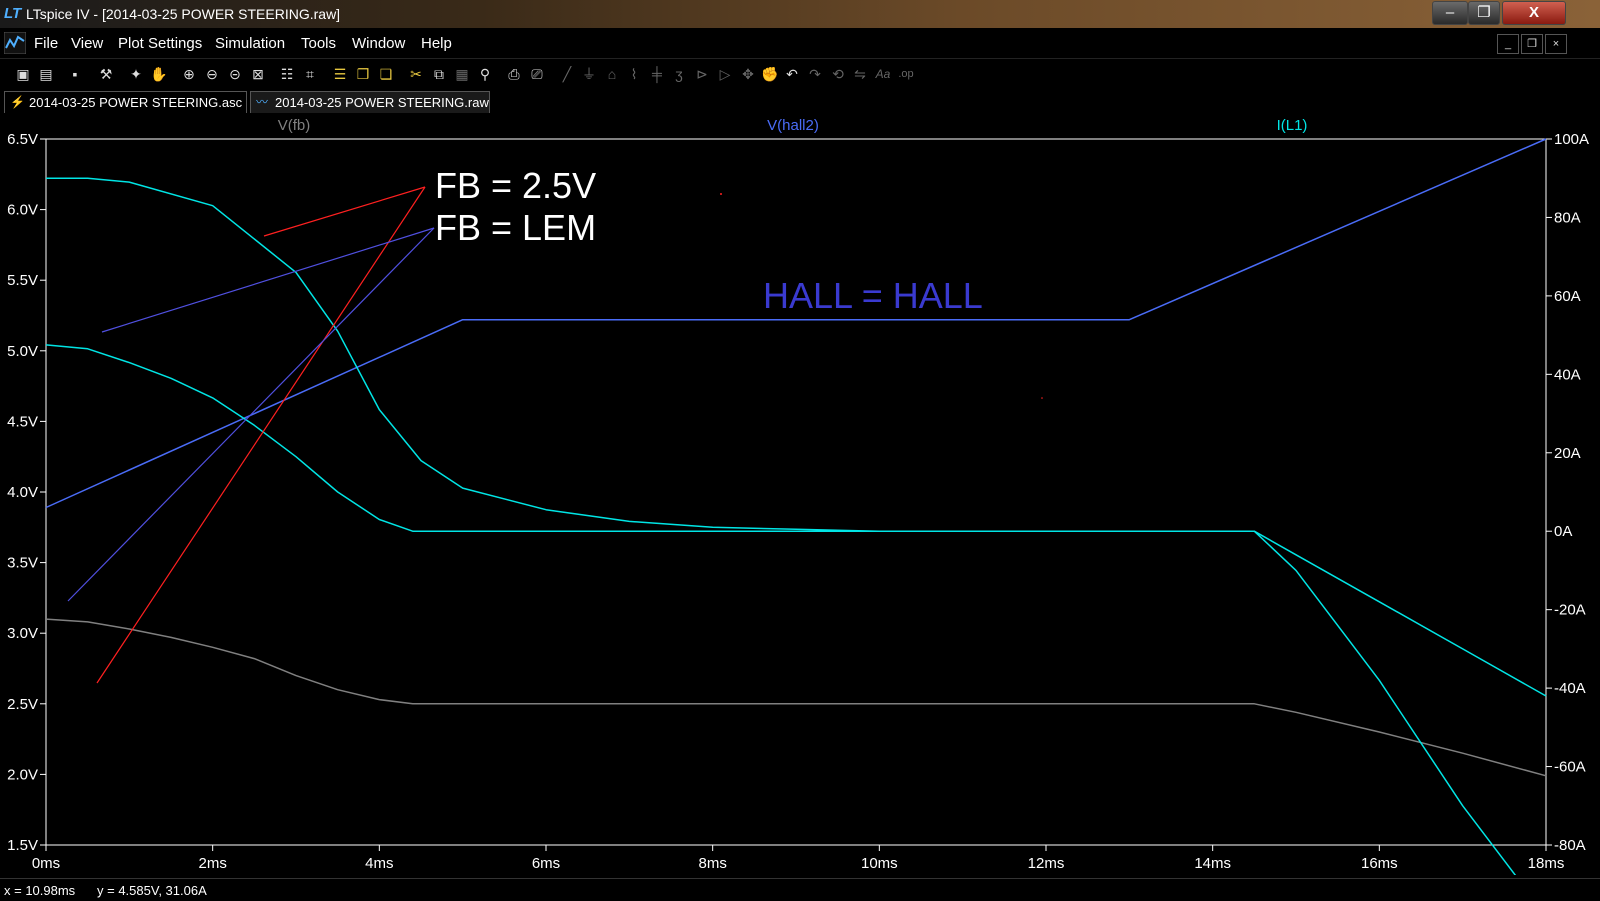  I want to click on y-left-tick-label: 2.5V, so click(22, 704).